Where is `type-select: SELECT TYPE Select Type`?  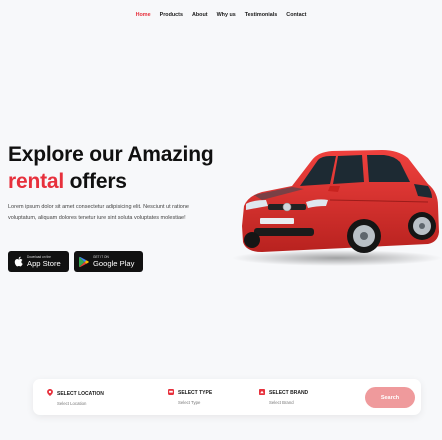
type-select: SELECT TYPE Select Type is located at coordinates (190, 397).